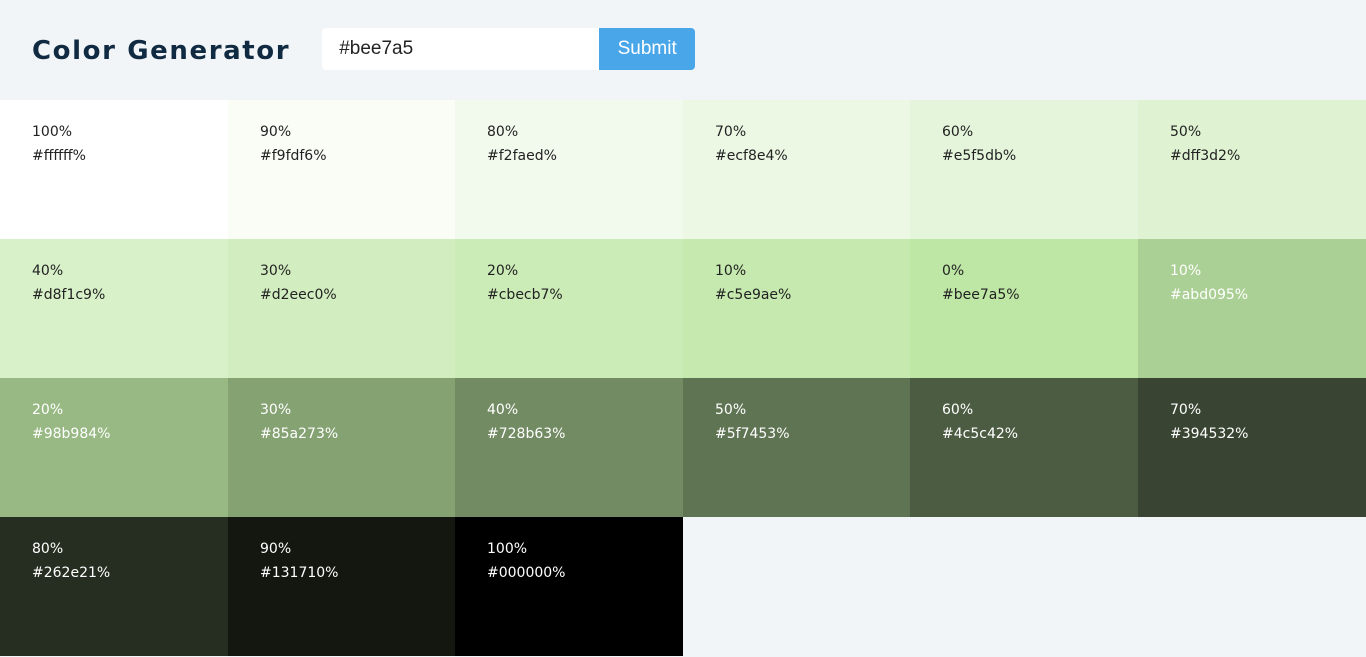  Describe the element at coordinates (1205, 156) in the screenshot. I see `swatch-hex: #dff3d2%` at that location.